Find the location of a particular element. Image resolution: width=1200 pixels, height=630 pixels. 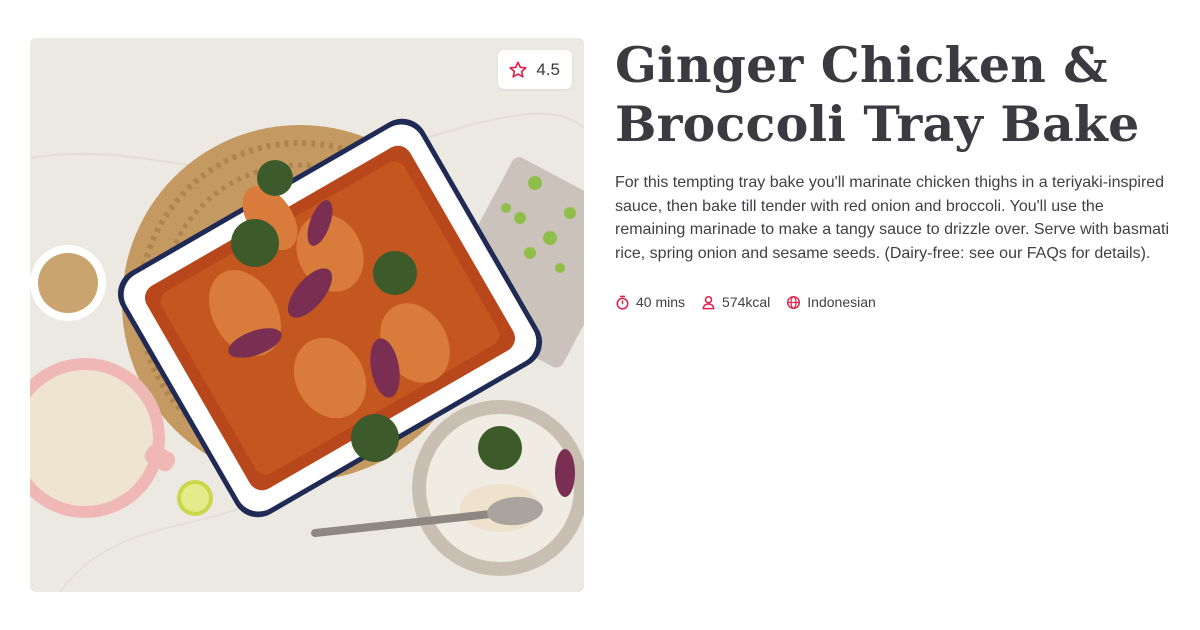

timer-icon is located at coordinates (622, 302).